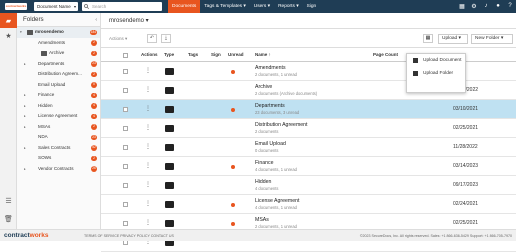 Image resolution: width=516 pixels, height=252 pixels. I want to click on col-unread: Unread, so click(236, 55).